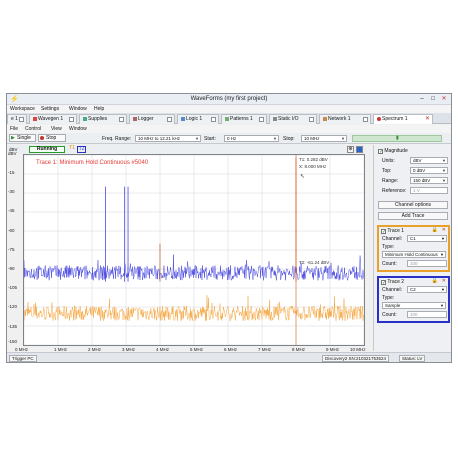  I want to click on maximize-button: □, so click(433, 99).